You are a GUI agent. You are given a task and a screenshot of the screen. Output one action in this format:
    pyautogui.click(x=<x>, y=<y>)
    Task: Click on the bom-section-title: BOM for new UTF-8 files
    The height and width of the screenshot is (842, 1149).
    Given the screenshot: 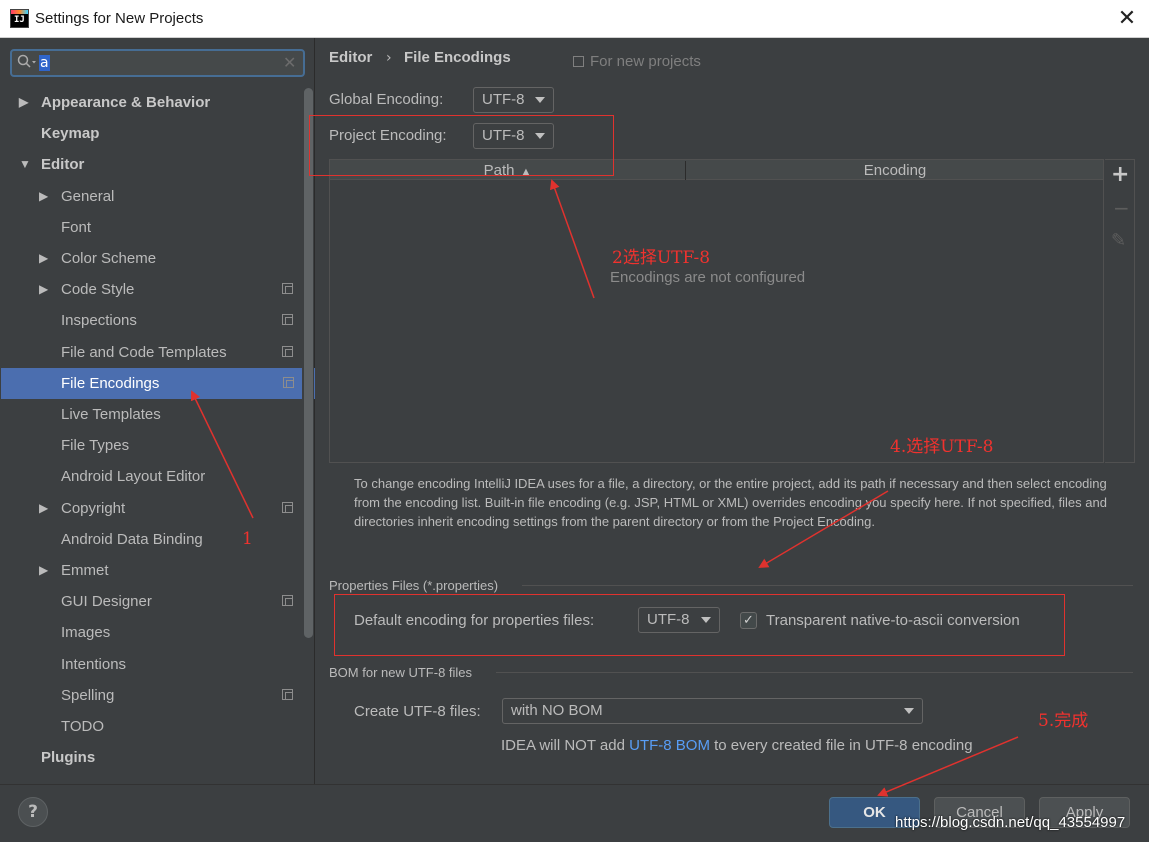 What is the action you would take?
    pyautogui.click(x=401, y=672)
    